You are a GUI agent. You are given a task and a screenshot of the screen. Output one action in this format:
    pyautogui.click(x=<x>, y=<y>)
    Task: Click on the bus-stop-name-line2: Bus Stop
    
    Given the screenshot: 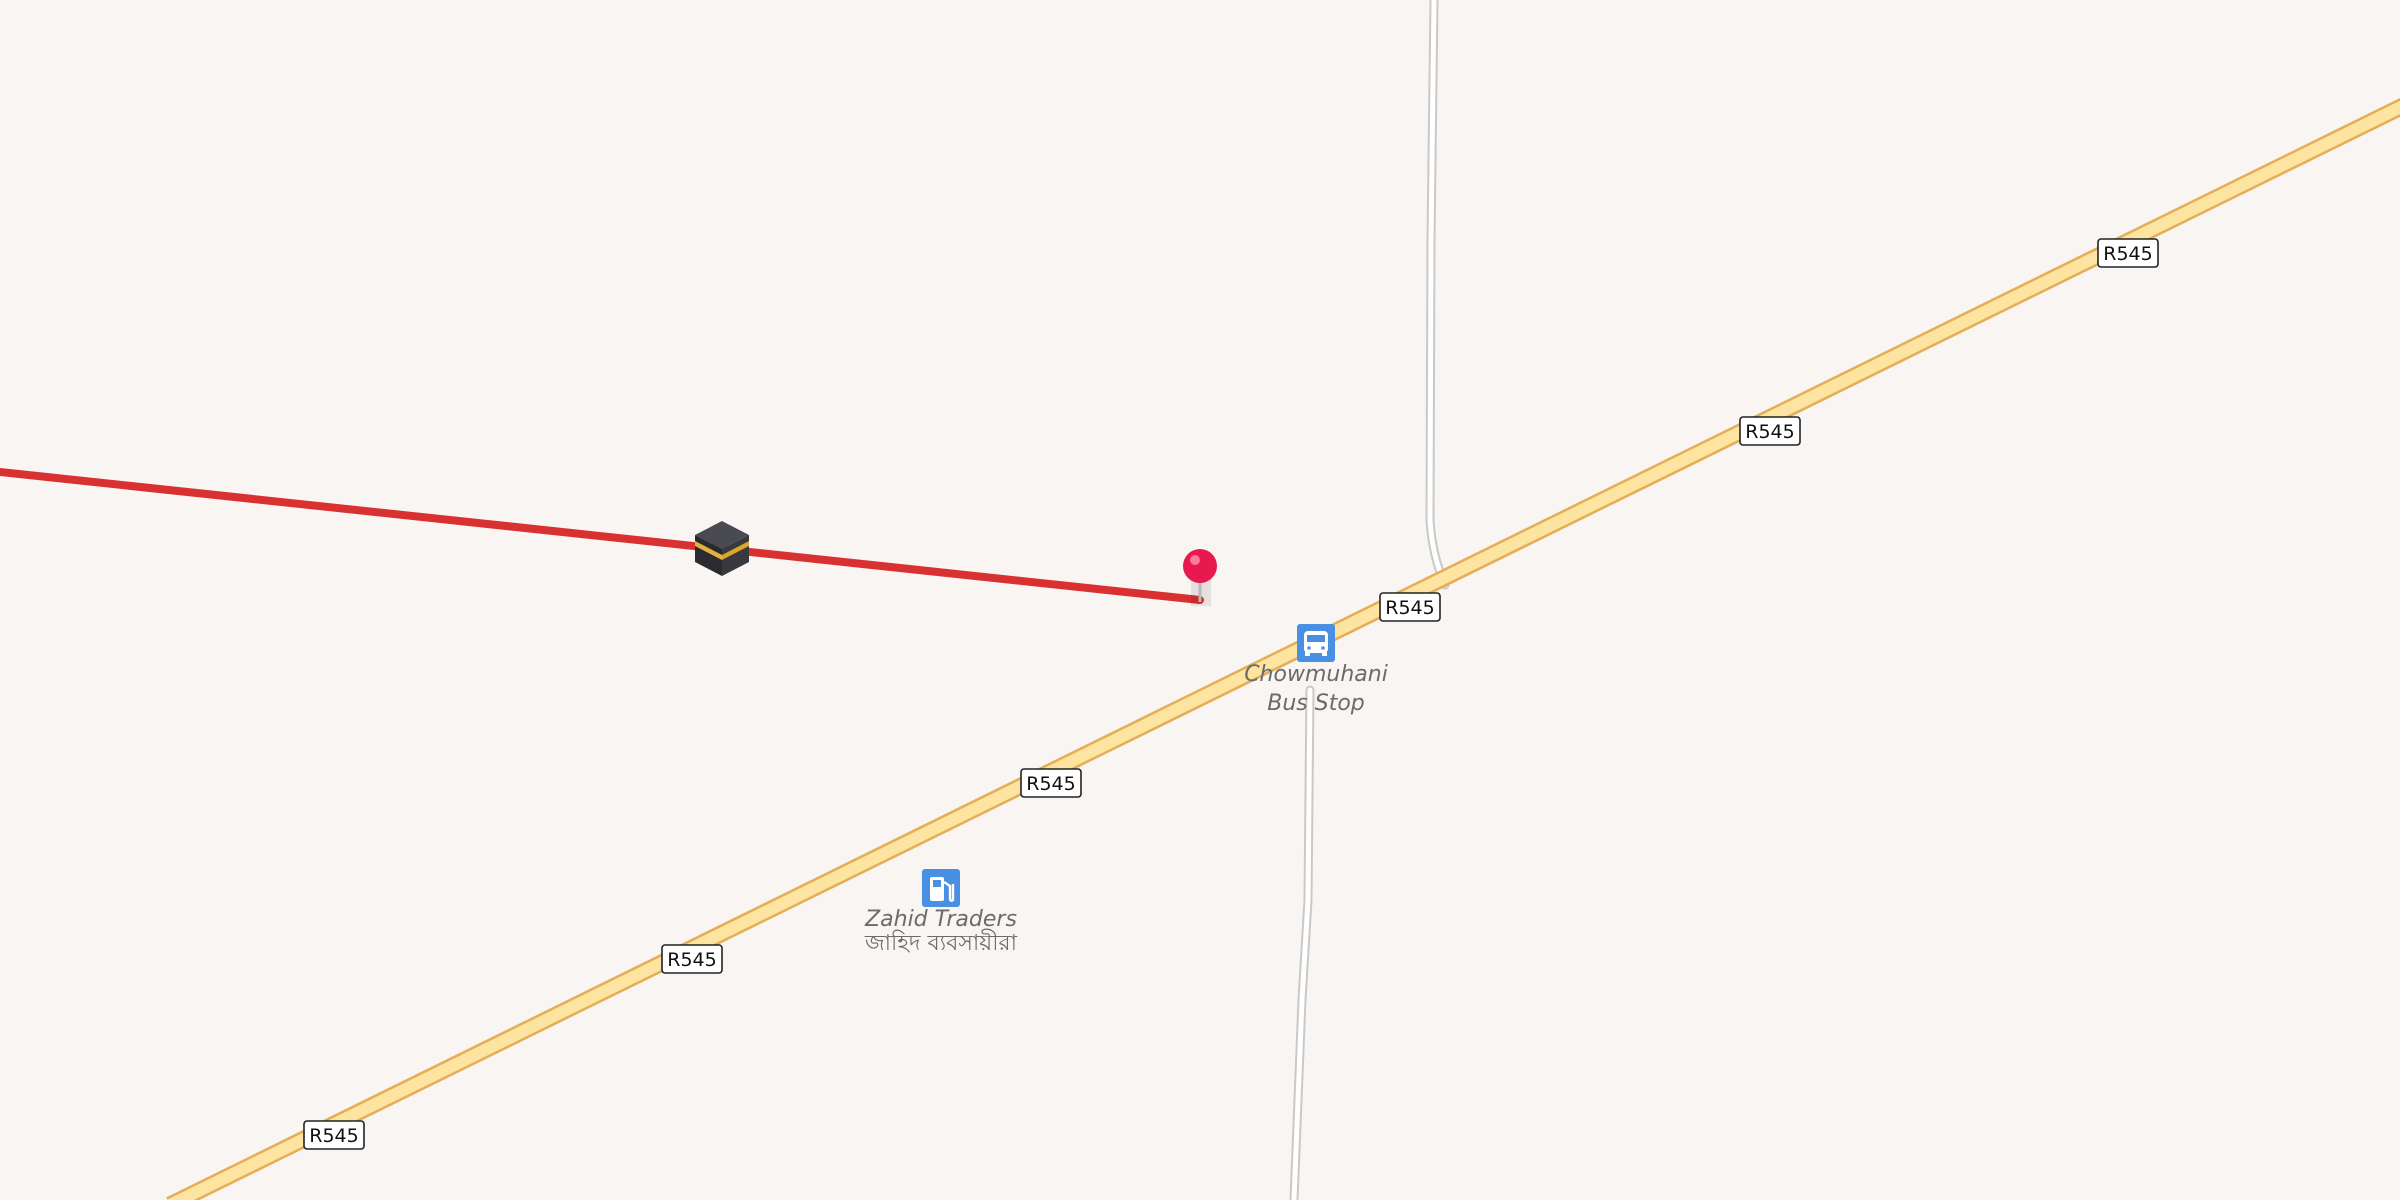 What is the action you would take?
    pyautogui.click(x=1316, y=703)
    